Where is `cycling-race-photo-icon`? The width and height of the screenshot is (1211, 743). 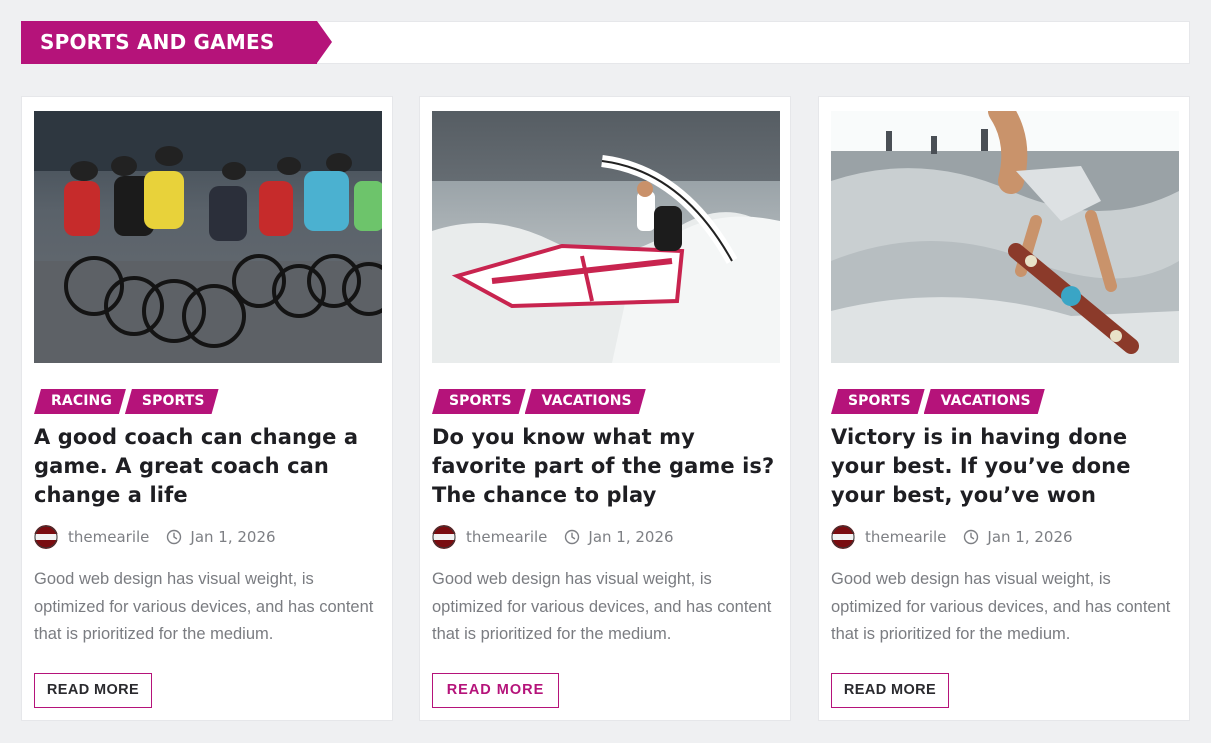
cycling-race-photo-icon is located at coordinates (208, 237).